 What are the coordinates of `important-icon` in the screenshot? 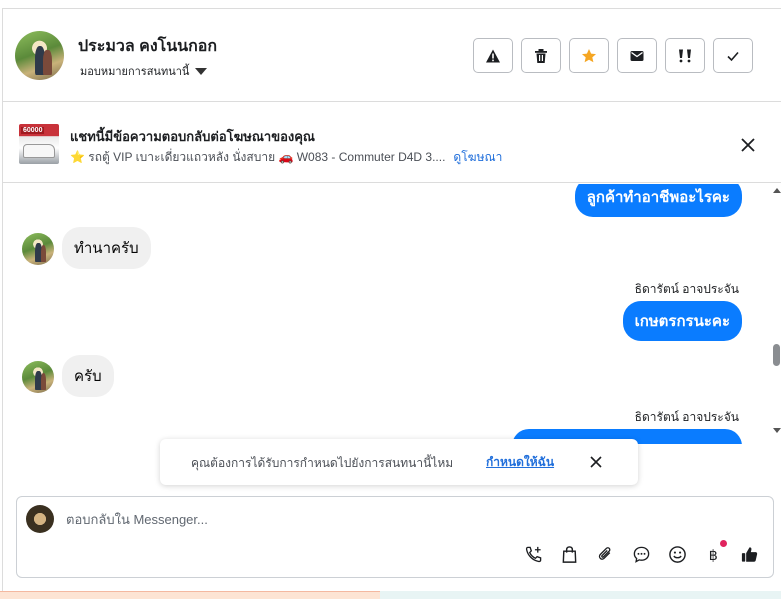 It's located at (685, 55).